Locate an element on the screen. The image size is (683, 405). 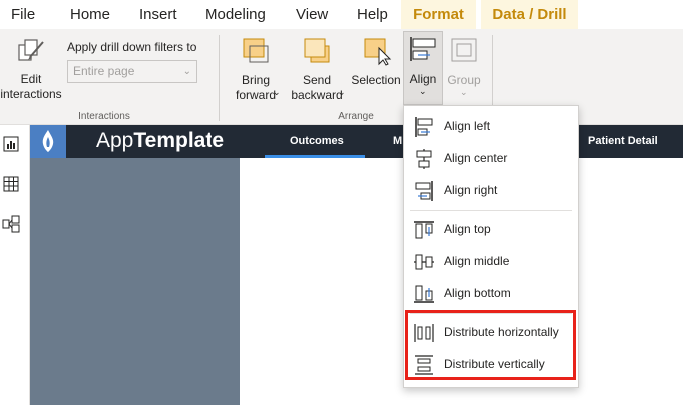
menu-item-align-center: Align center is located at coordinates (491, 159).